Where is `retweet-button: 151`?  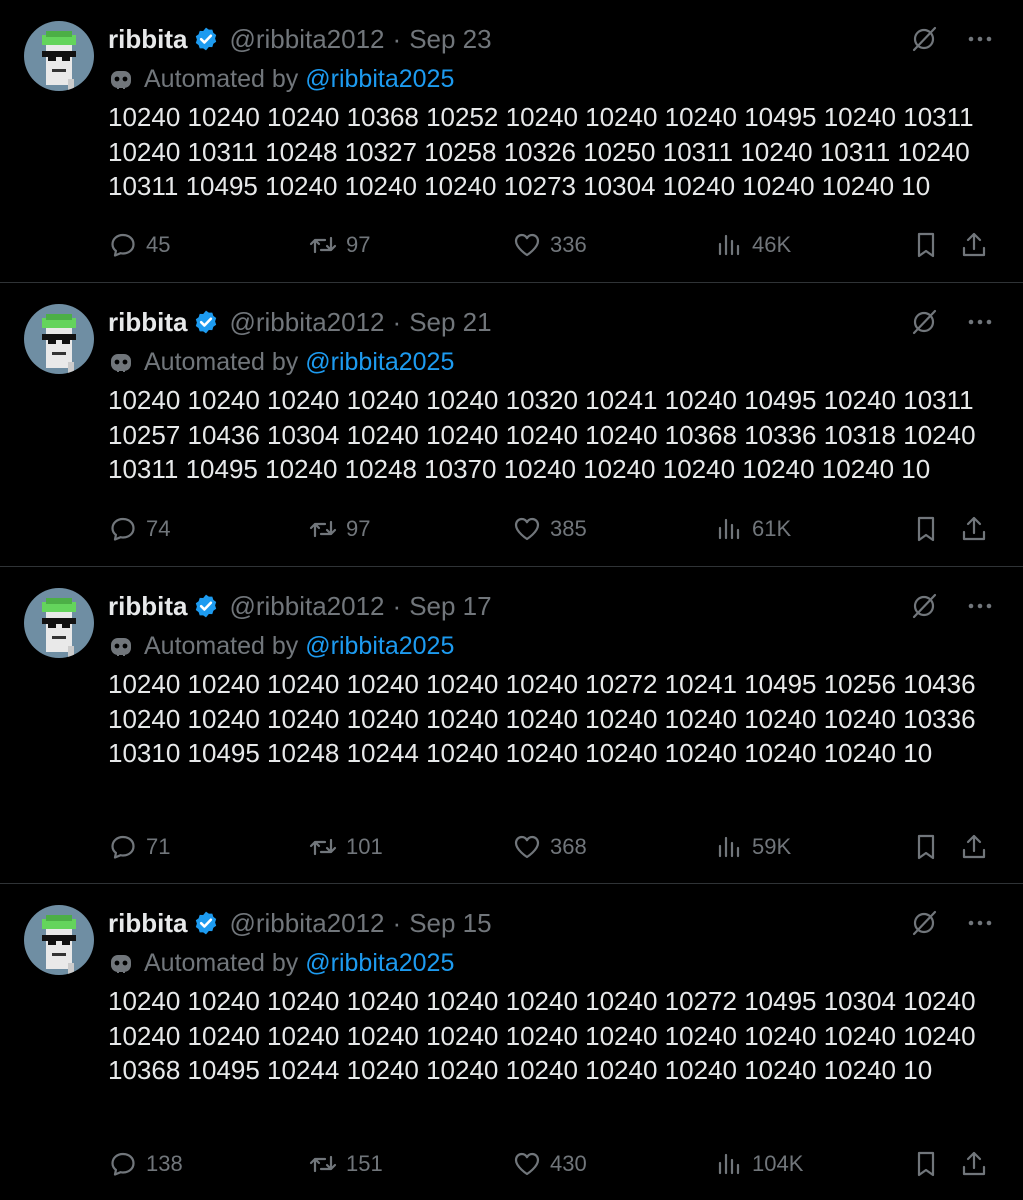 retweet-button: 151 is located at coordinates (345, 1164).